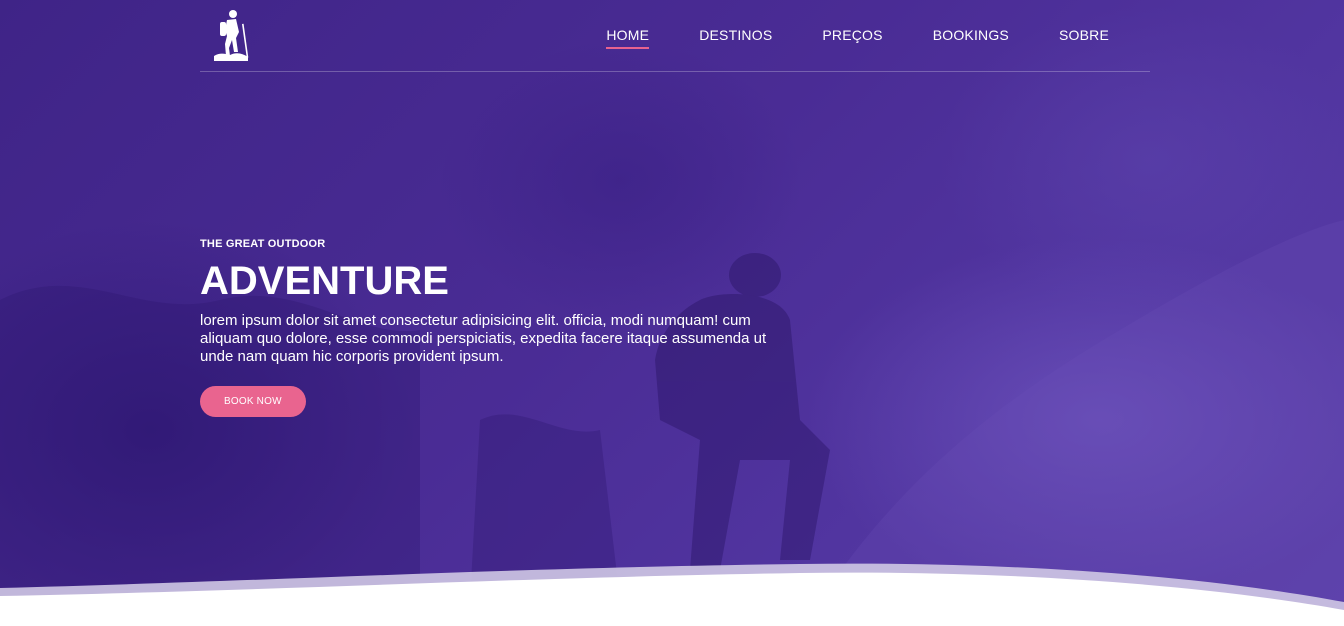  Describe the element at coordinates (263, 244) in the screenshot. I see `hero-eyebrow: THE GREAT OUTDOOR` at that location.